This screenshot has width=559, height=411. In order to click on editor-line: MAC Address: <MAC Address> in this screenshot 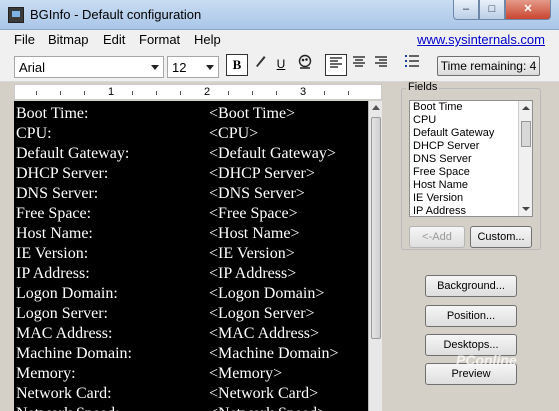, I will do `click(191, 333)`.